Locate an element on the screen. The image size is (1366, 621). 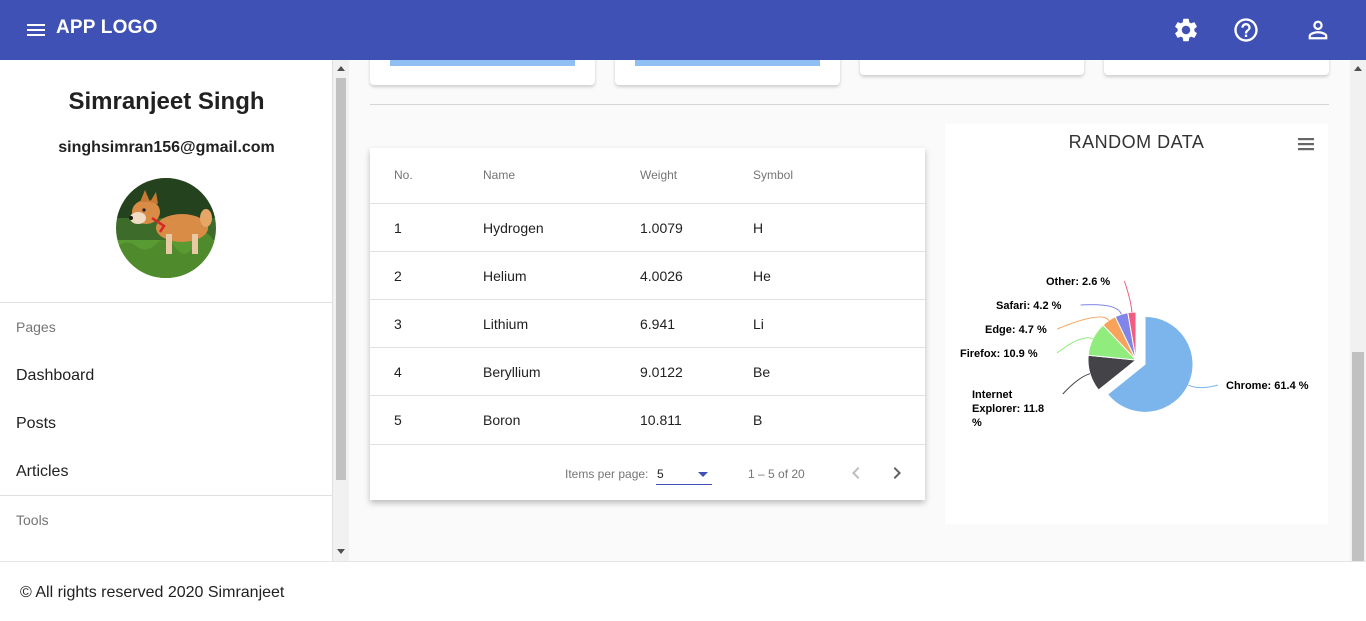
cell-name: Boron is located at coordinates (502, 420).